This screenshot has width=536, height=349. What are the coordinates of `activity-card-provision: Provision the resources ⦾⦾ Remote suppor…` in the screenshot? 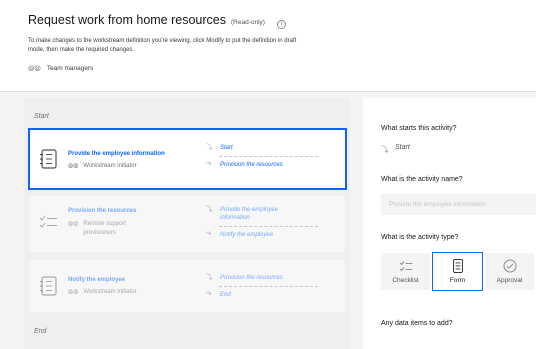 It's located at (187, 224).